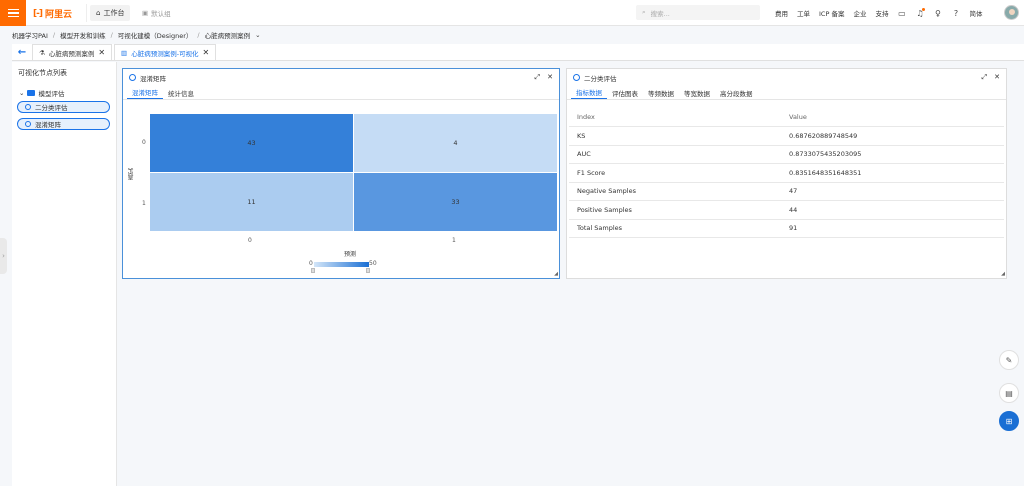 Image resolution: width=1024 pixels, height=486 pixels. Describe the element at coordinates (576, 77) in the screenshot. I see `component-icon` at that location.